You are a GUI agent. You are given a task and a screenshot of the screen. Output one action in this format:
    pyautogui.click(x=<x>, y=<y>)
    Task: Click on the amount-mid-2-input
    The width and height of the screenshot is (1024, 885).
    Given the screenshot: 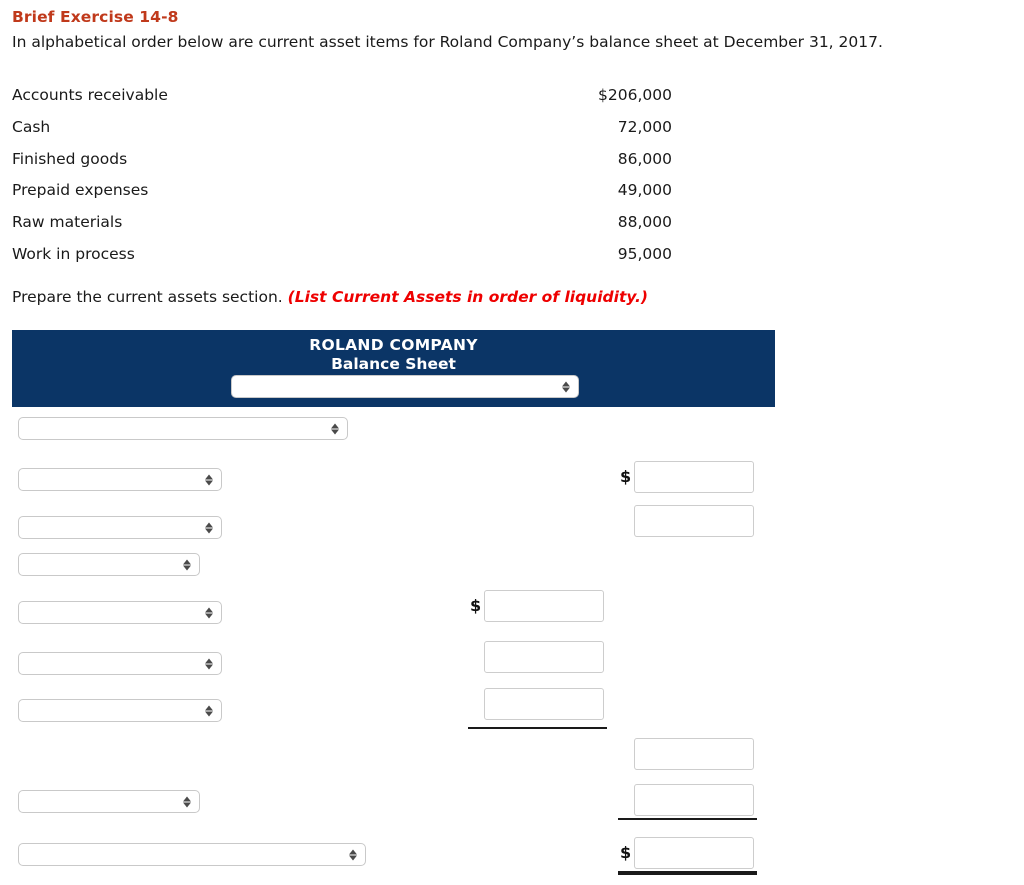 What is the action you would take?
    pyautogui.click(x=544, y=657)
    